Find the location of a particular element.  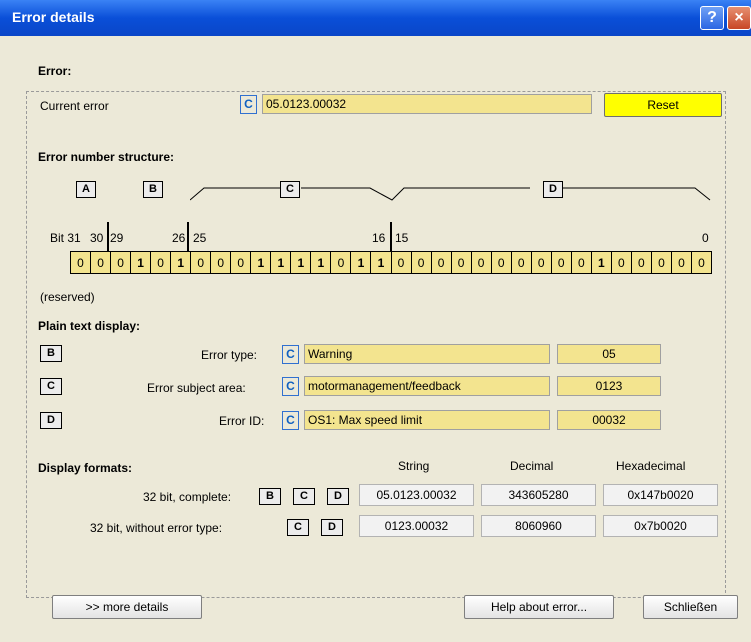

bit-row: 00010100011110110000000000100000 is located at coordinates (391, 262).